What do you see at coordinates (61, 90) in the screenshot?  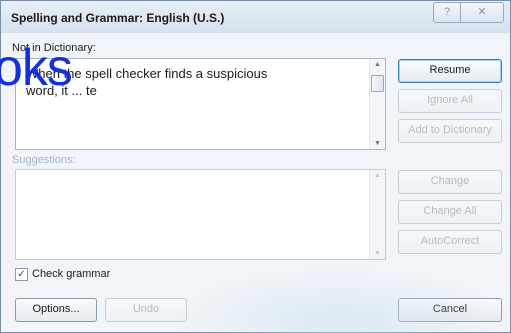 I see `not-in-dictionary-line-2: word, it ... te` at bounding box center [61, 90].